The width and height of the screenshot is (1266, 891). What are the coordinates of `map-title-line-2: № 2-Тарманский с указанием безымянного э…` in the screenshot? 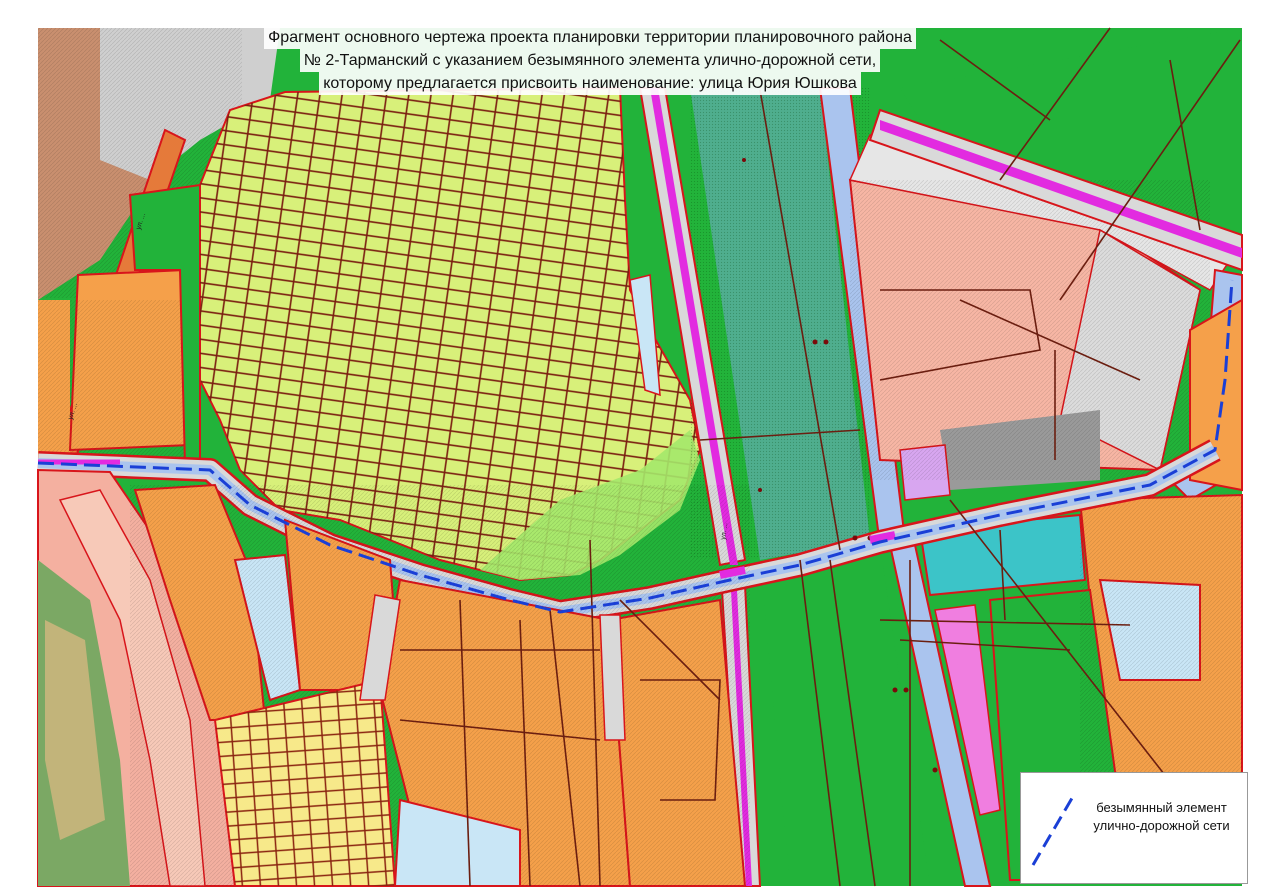 It's located at (590, 60).